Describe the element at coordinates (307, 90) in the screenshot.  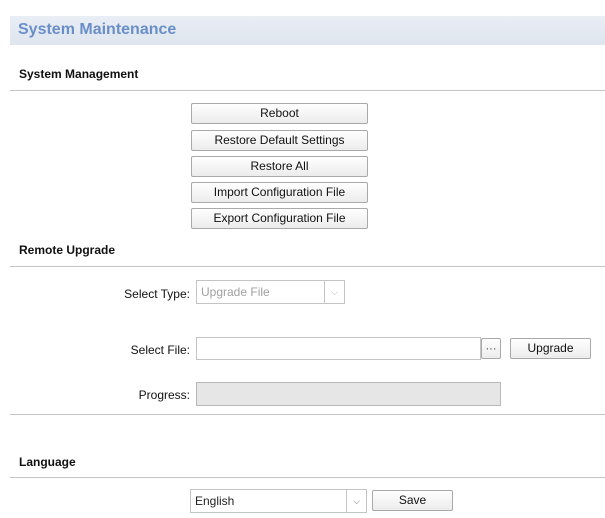
I see `system-management-divider` at that location.